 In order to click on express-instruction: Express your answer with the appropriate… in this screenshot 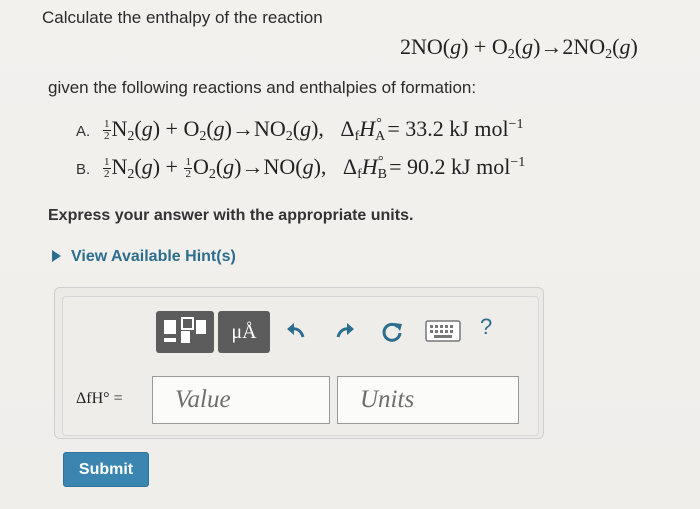, I will do `click(231, 215)`.